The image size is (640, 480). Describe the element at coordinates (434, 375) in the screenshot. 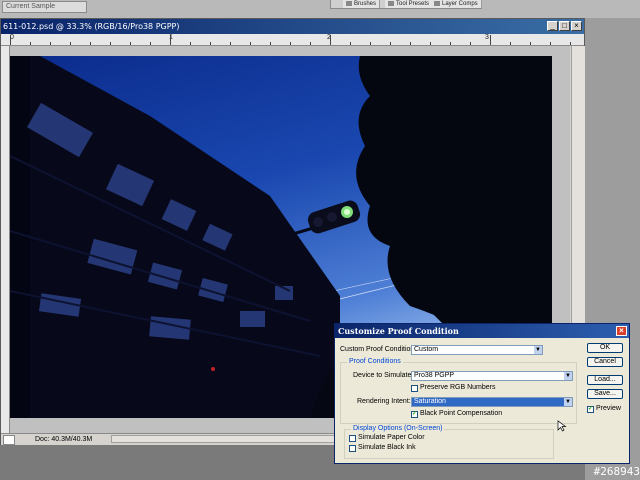

I see `device-value: Pro38 PGPP` at that location.